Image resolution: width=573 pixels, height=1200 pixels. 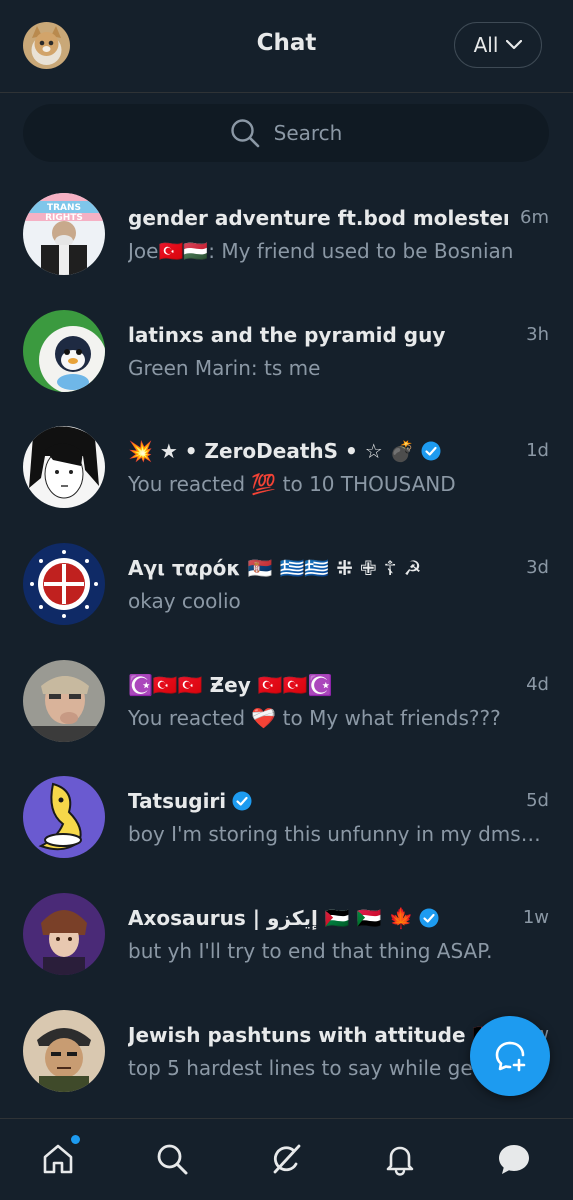 I want to click on bottom-nav, so click(x=286, y=1159).